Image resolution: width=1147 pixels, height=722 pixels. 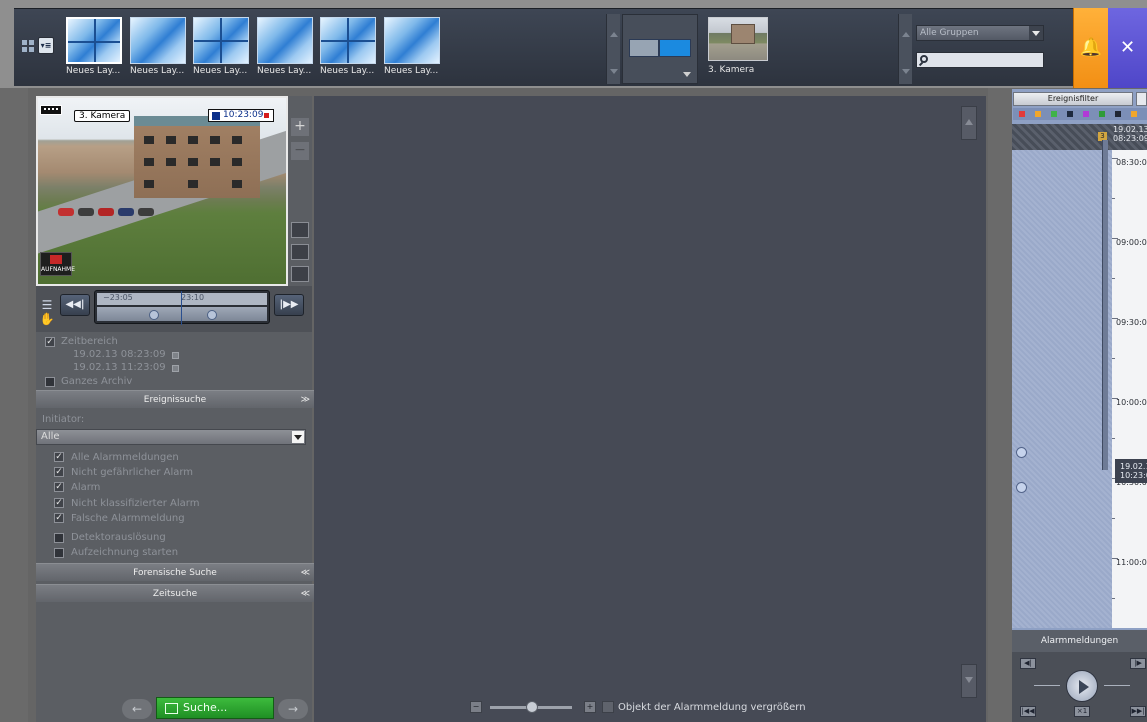 I want to click on group-select: Alle Gruppen, so click(x=980, y=33).